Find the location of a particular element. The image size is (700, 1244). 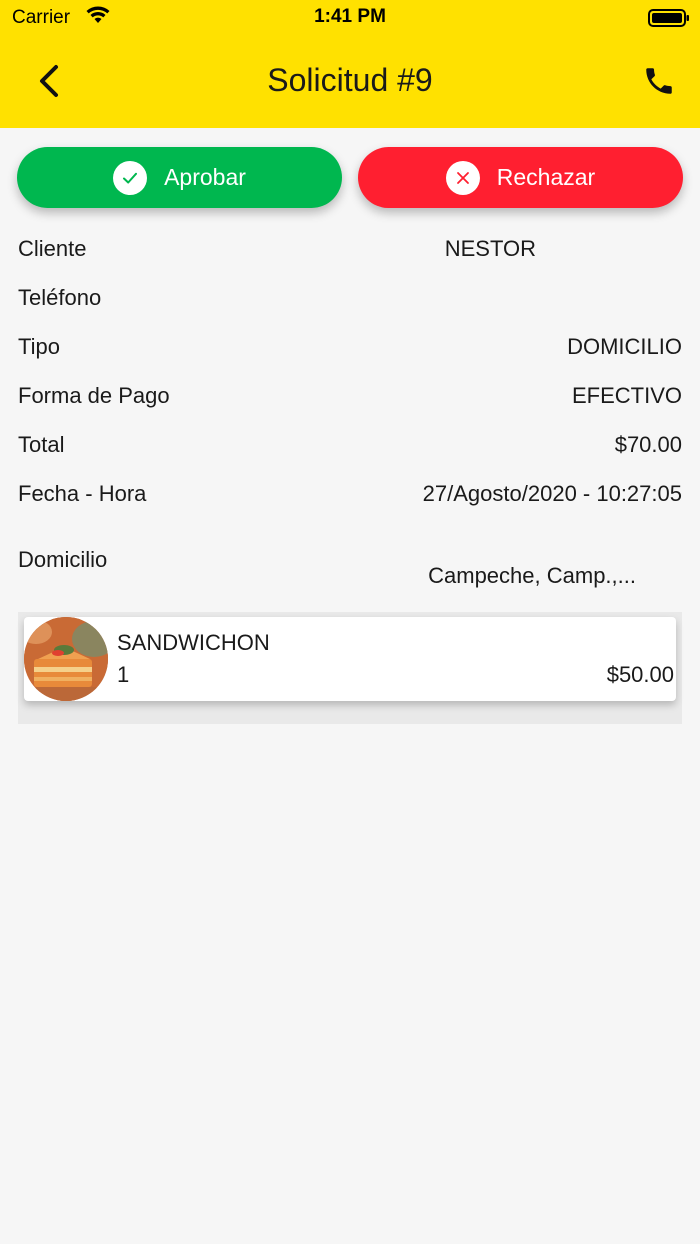

tipo-value: DOMICILIO is located at coordinates (624, 346).